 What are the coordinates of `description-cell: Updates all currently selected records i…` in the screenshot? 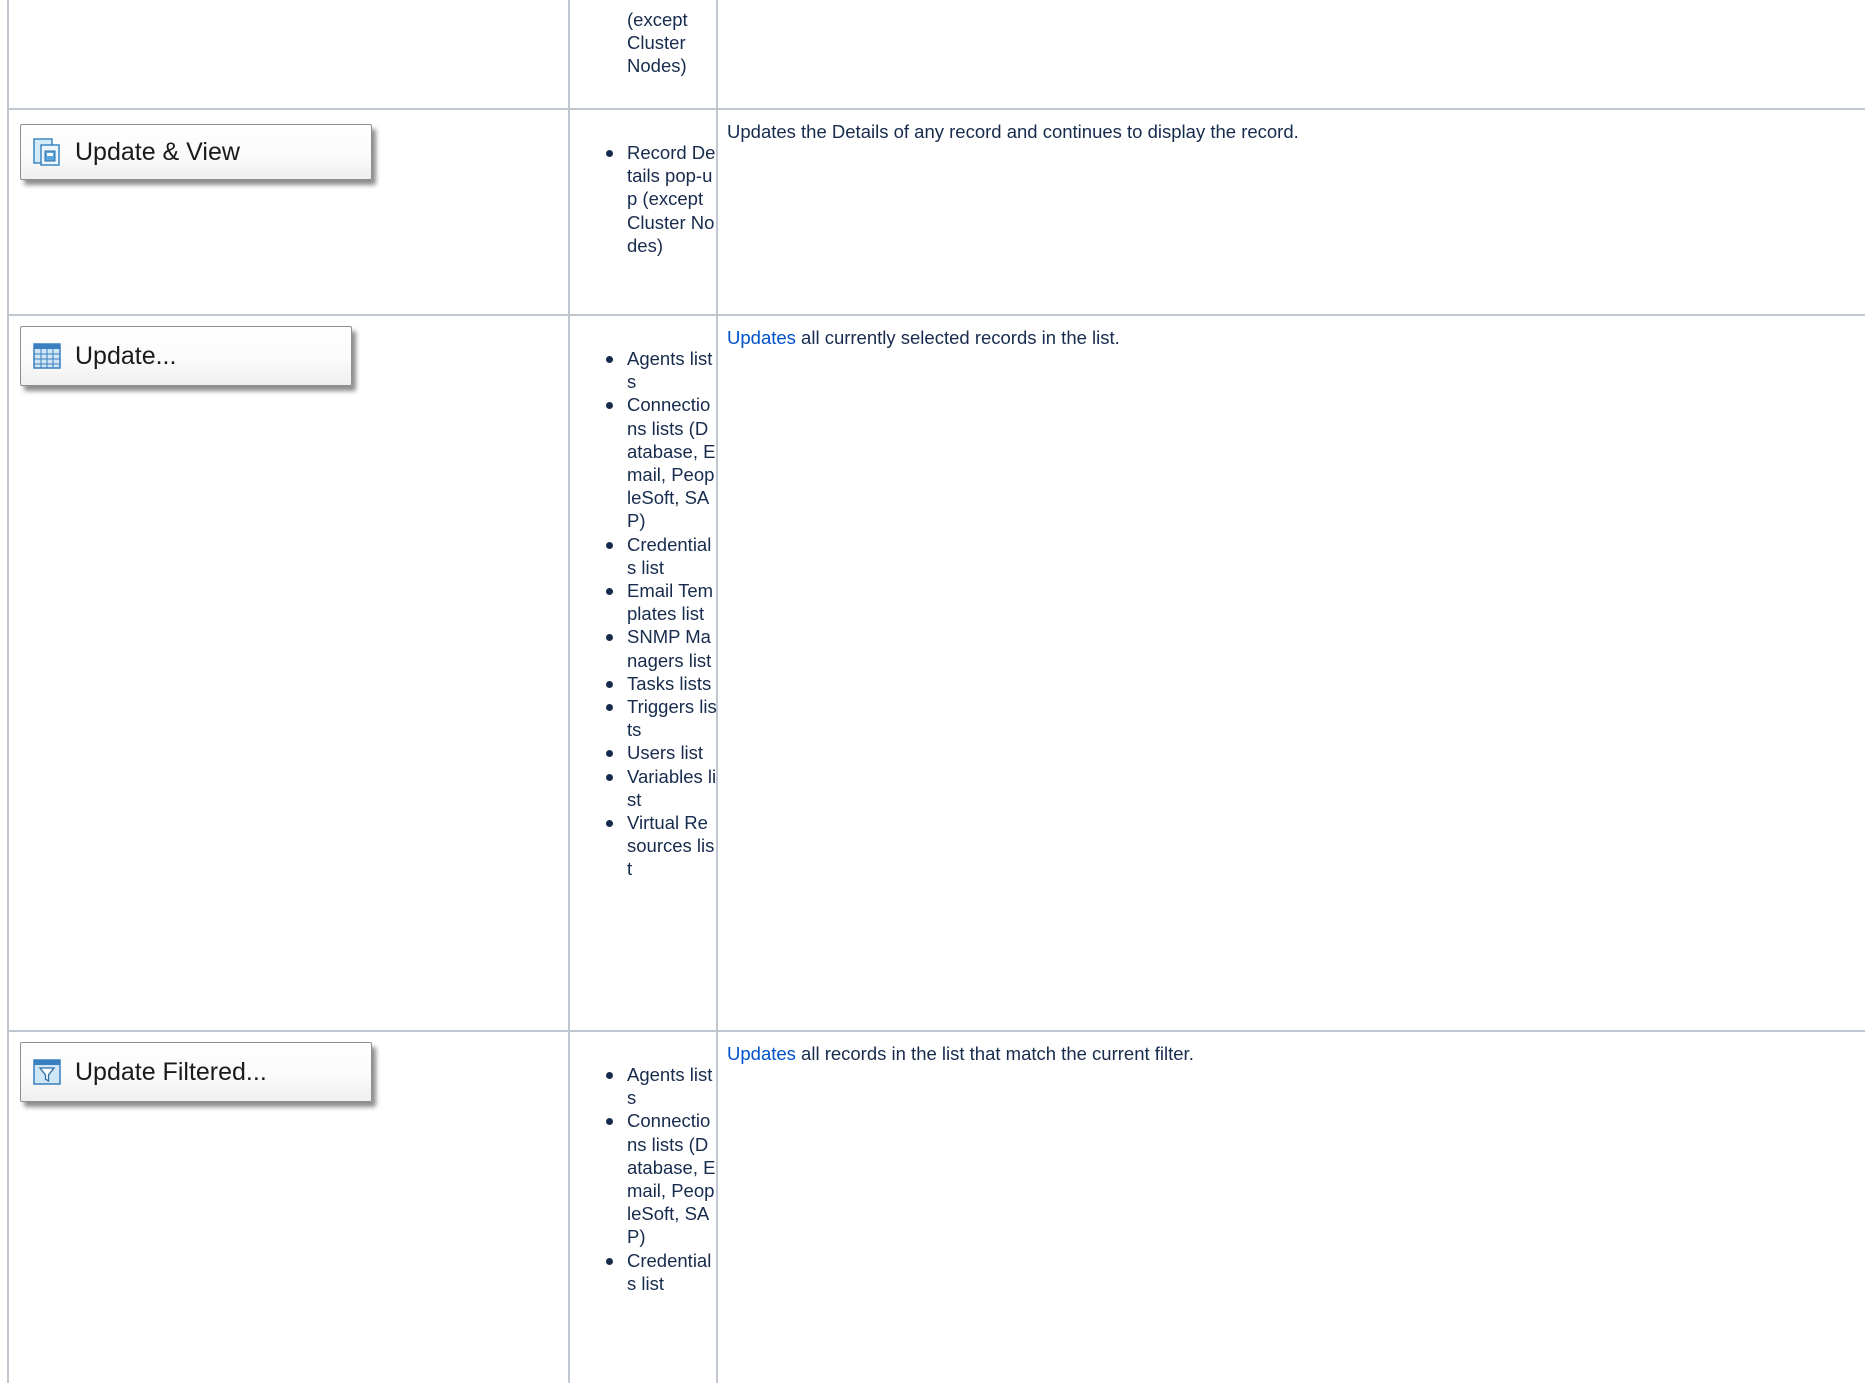 It's located at (1291, 337).